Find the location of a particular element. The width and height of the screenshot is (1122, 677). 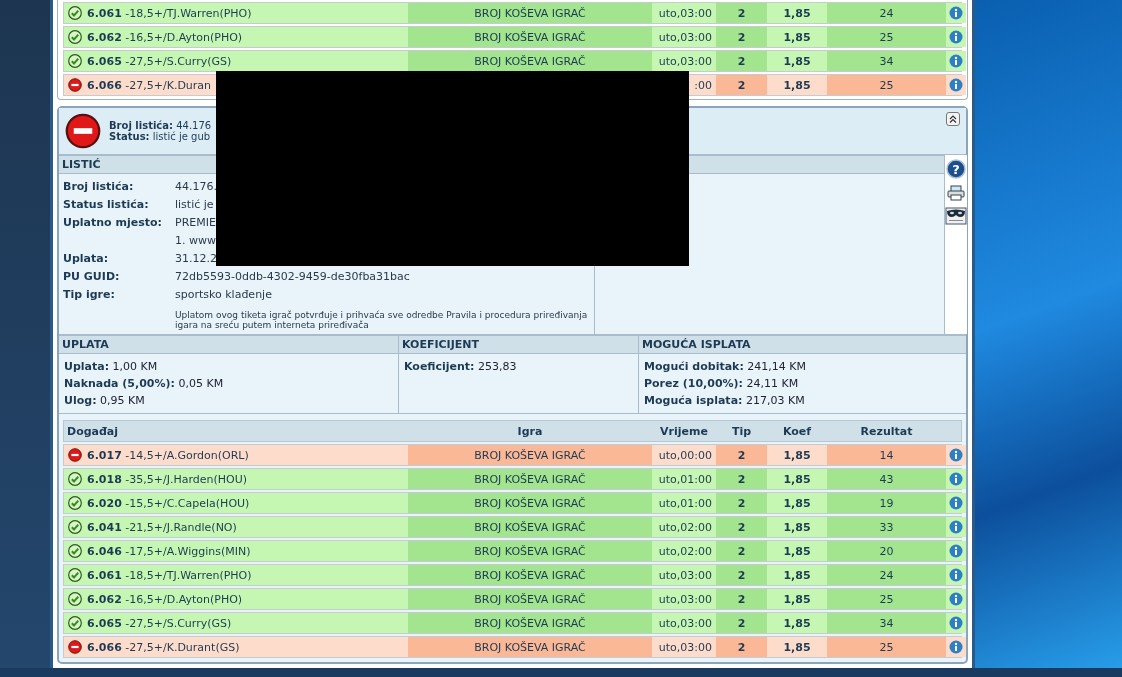

event-time: uto,02:00 is located at coordinates (685, 527).